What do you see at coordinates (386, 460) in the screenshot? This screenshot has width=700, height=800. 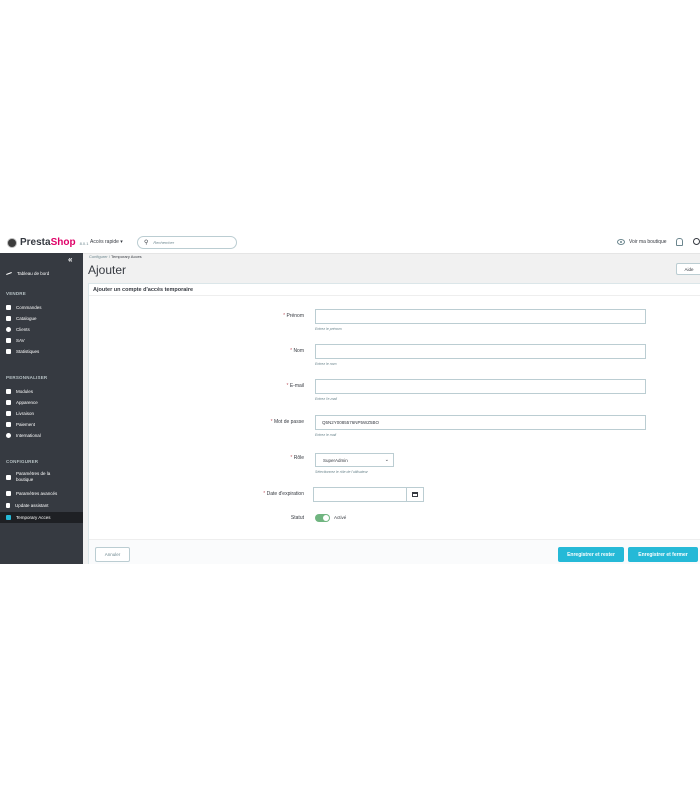 I see `chevron-down-icon: ⌄` at bounding box center [386, 460].